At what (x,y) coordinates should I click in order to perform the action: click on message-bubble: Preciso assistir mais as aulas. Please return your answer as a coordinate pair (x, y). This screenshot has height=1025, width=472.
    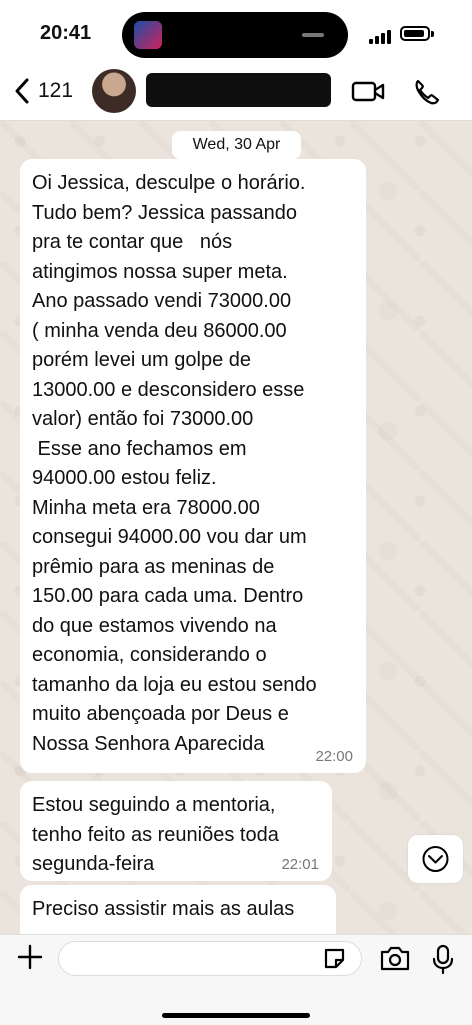
    Looking at the image, I should click on (178, 909).